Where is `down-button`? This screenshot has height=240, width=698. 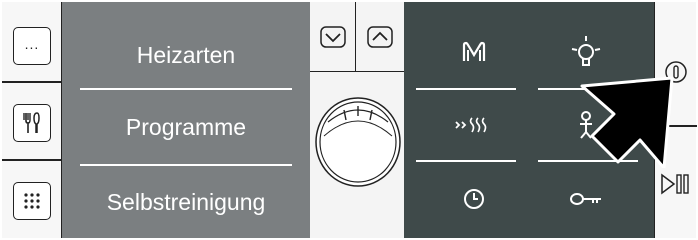
down-button is located at coordinates (333, 37).